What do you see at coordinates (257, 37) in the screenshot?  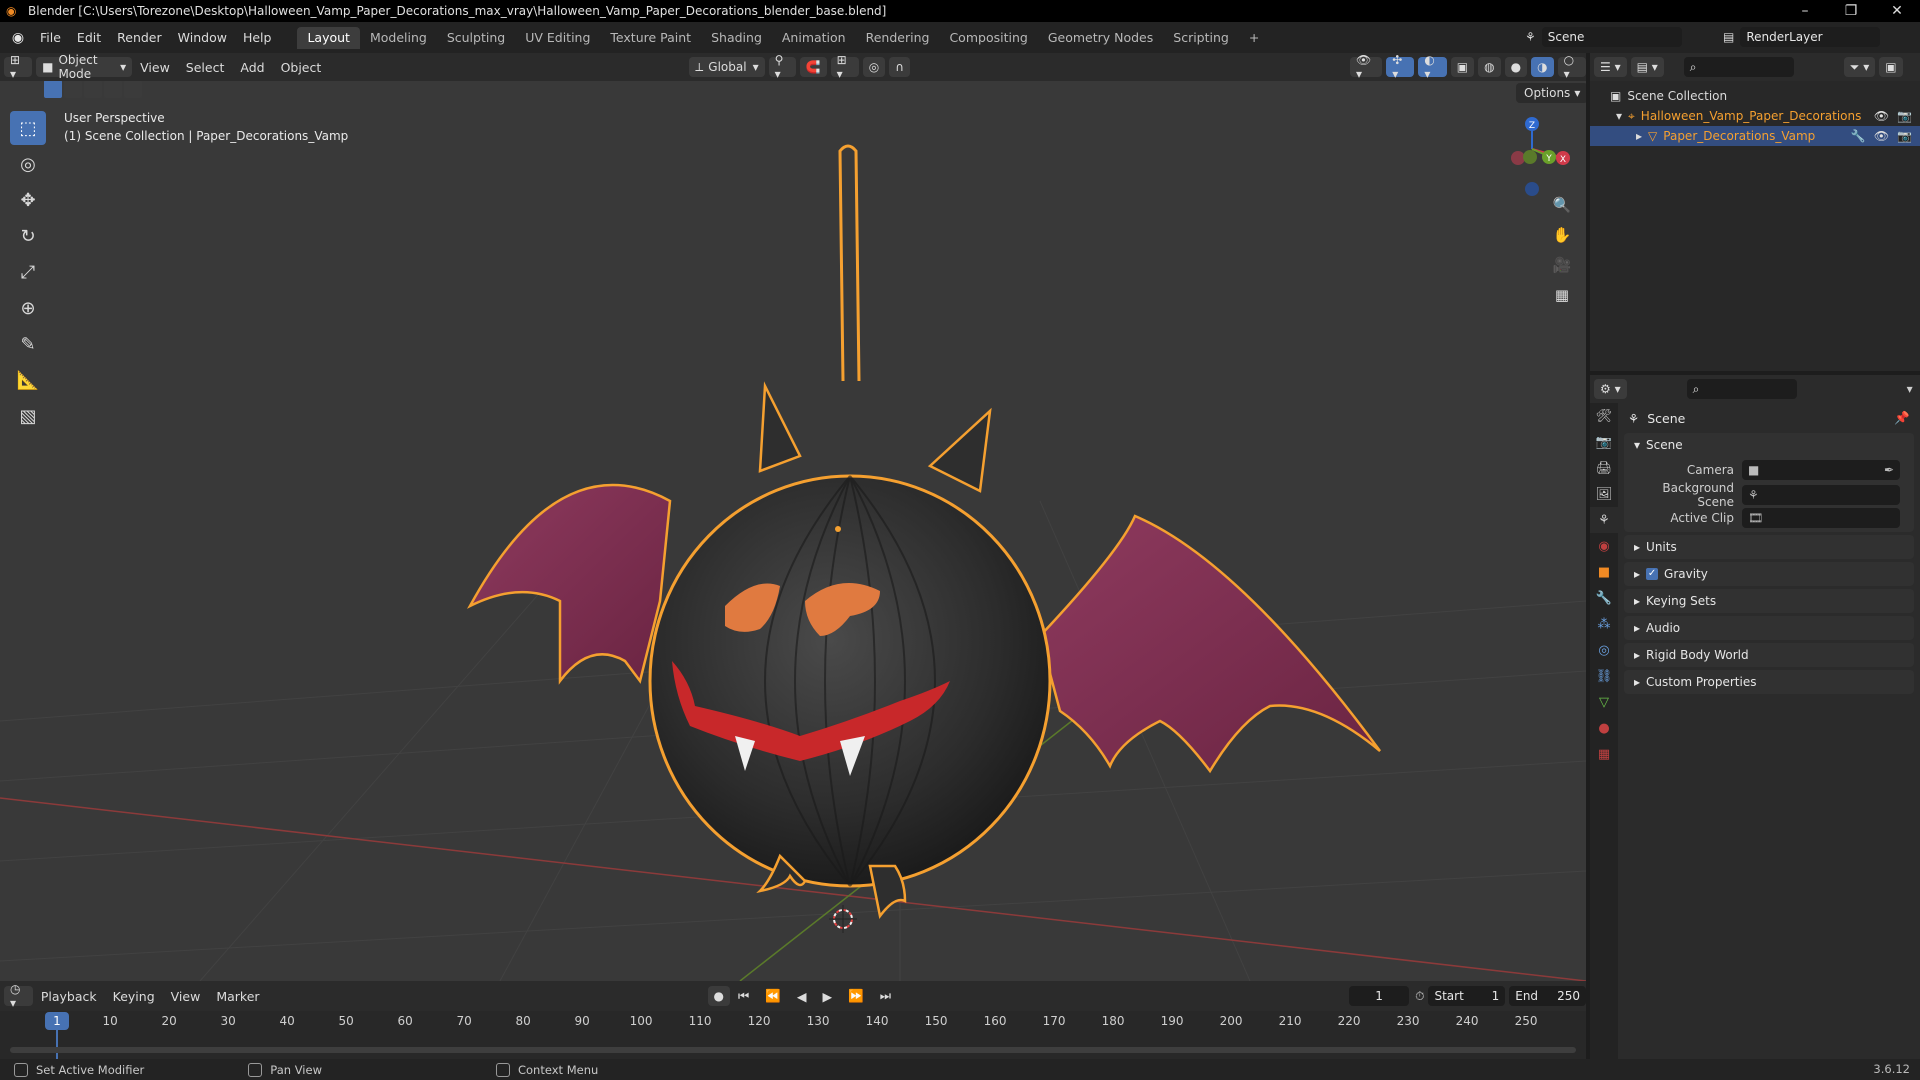 I see `menu-help: Help` at bounding box center [257, 37].